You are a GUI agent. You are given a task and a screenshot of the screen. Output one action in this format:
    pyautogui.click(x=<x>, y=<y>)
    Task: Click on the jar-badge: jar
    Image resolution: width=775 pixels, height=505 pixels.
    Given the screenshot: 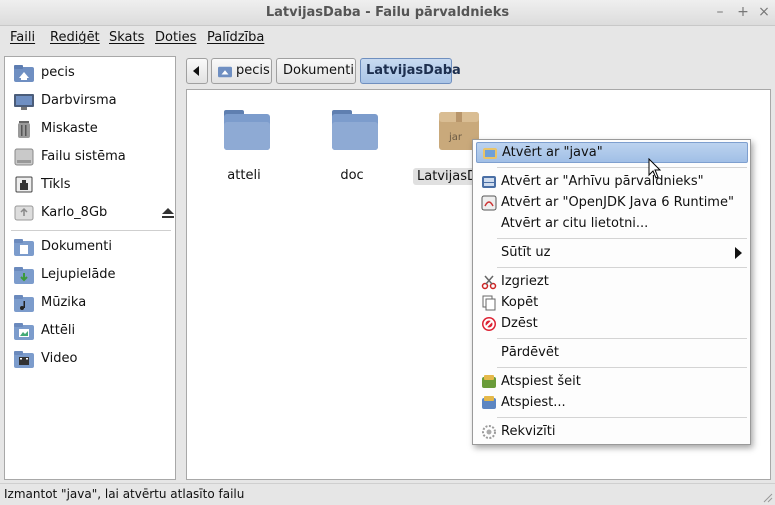 What is the action you would take?
    pyautogui.click(x=456, y=137)
    